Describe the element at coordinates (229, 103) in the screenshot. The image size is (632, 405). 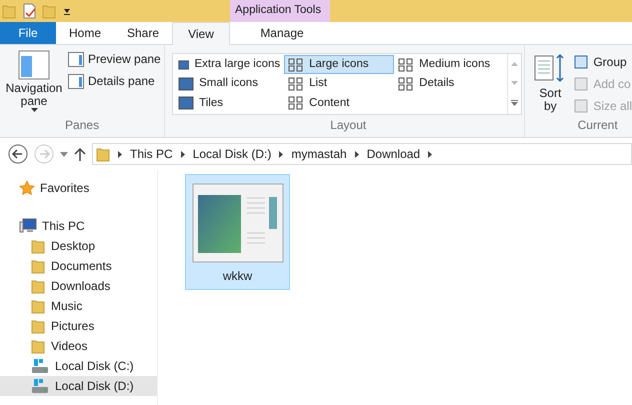
I see `layout-option: Tiles` at that location.